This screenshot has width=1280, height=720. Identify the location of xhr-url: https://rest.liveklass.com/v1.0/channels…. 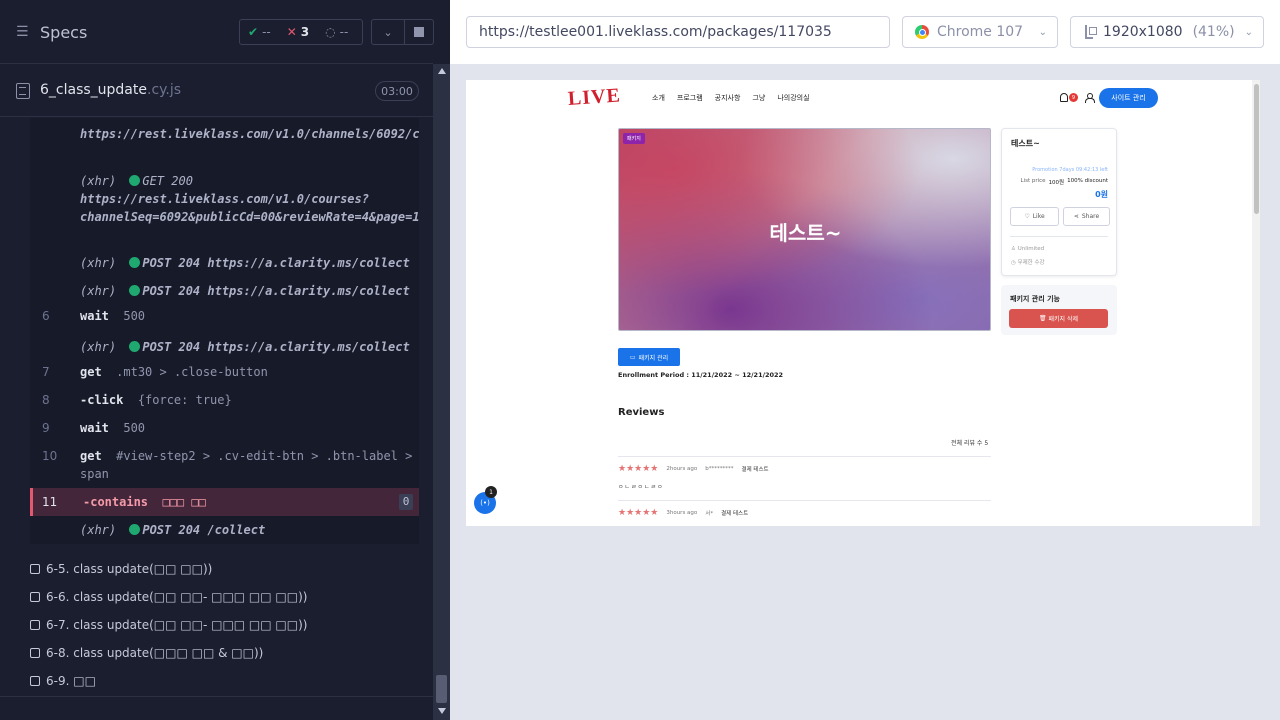
(249, 134).